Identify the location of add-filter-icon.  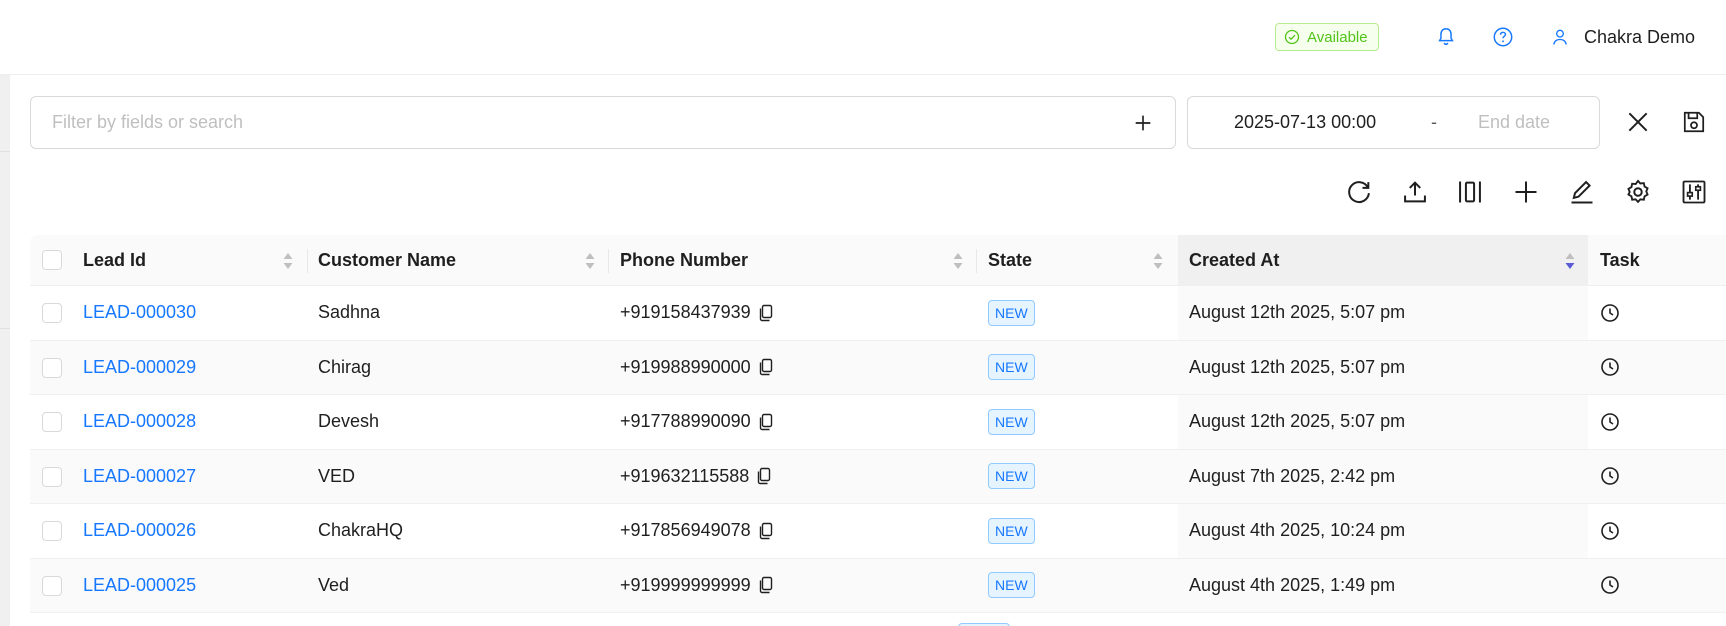
(1143, 123).